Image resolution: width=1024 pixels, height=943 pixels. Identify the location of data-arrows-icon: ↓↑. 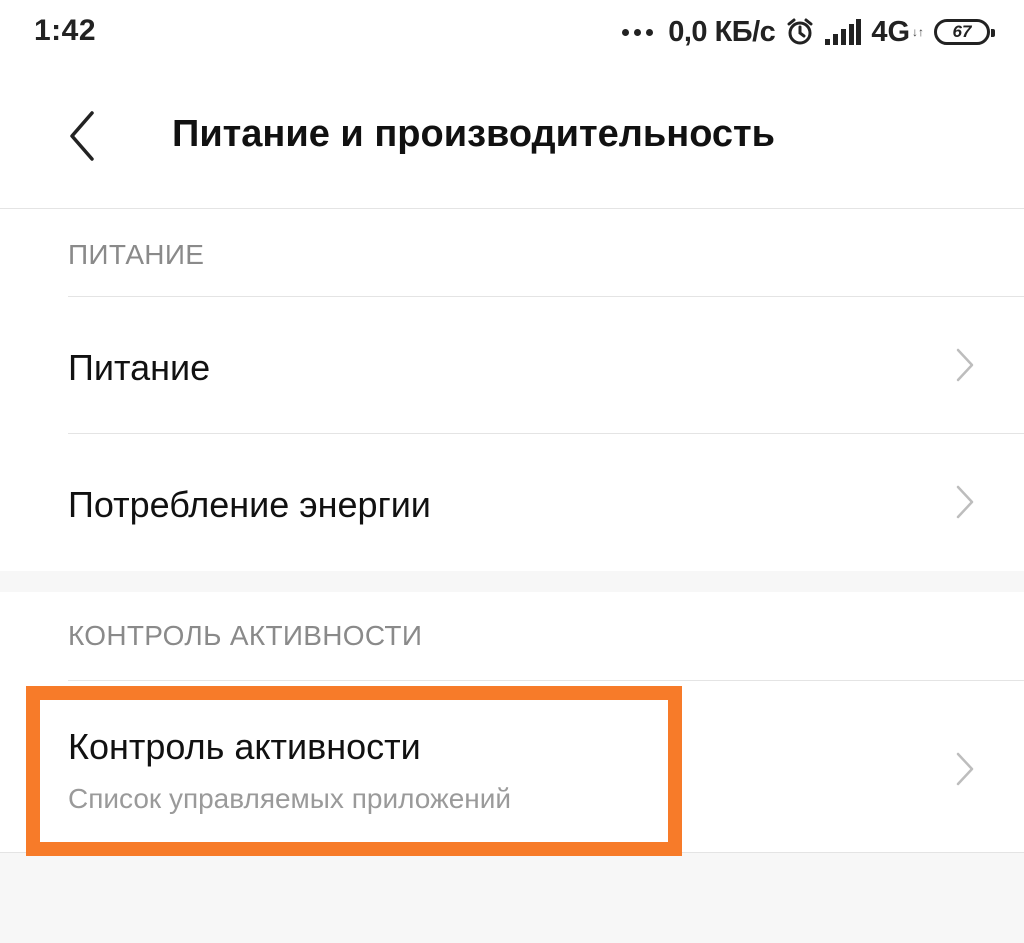
(918, 31).